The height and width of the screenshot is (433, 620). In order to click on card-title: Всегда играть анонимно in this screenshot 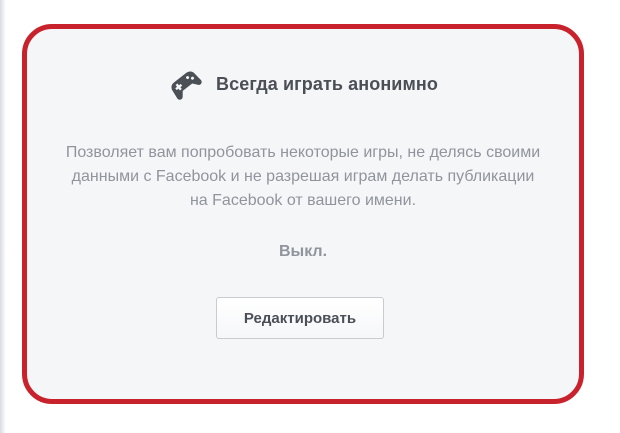, I will do `click(327, 83)`.